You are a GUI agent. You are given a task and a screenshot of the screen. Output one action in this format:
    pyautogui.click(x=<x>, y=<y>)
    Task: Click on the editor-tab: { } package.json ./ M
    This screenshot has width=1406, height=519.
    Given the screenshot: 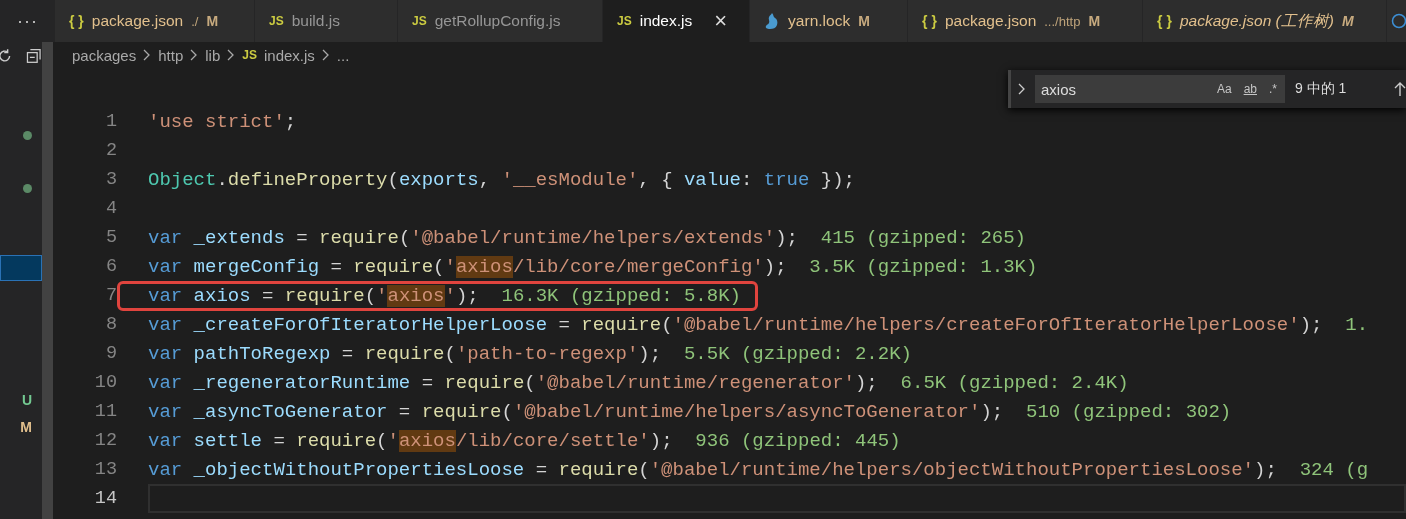 What is the action you would take?
    pyautogui.click(x=155, y=21)
    